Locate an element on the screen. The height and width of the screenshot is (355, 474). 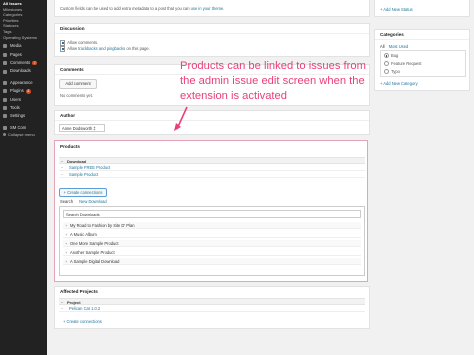
plugins-count-badge: 4 is located at coordinates (28, 91).